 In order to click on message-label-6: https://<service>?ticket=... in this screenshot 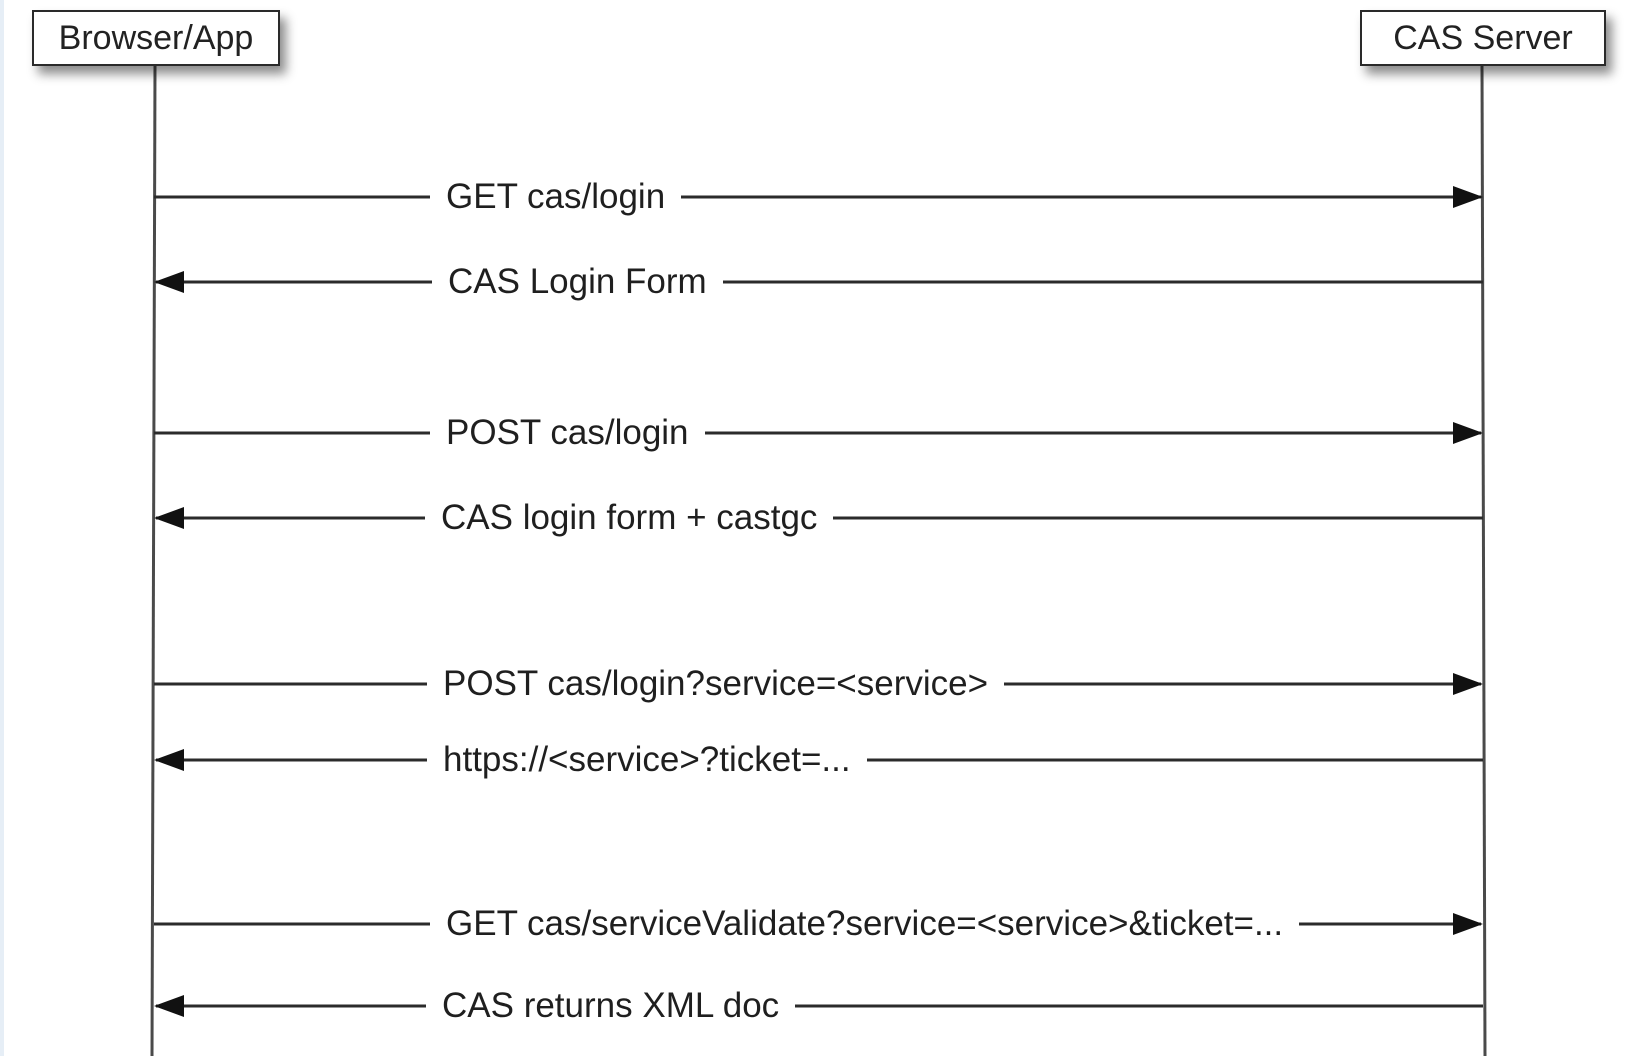, I will do `click(647, 760)`.